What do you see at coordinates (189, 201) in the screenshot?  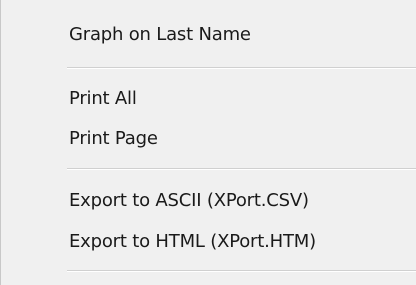 I see `menu-item-export-ascii: Export to ASCII (XPort.CSV)` at bounding box center [189, 201].